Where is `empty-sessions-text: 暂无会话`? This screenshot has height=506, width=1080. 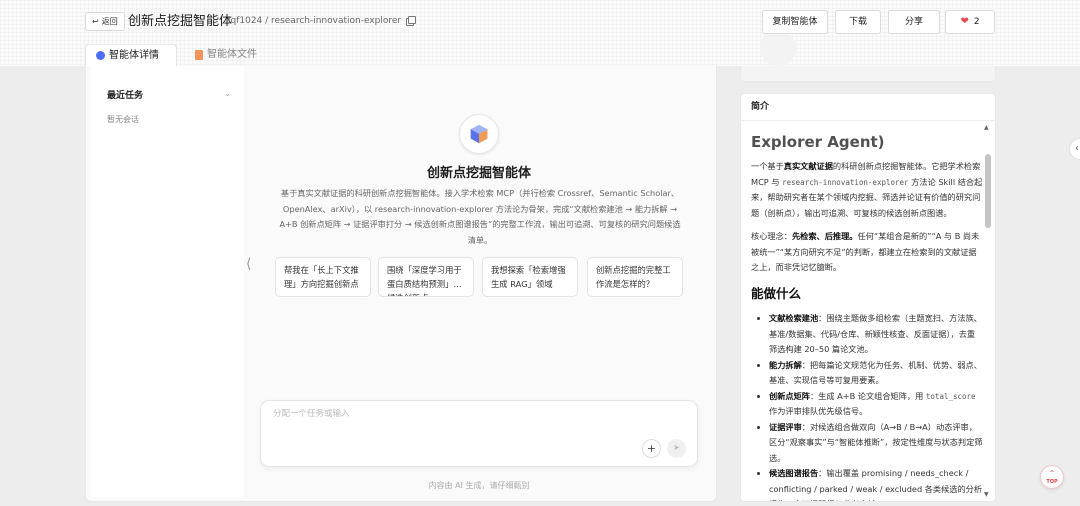
empty-sessions-text: 暂无会话 is located at coordinates (123, 119).